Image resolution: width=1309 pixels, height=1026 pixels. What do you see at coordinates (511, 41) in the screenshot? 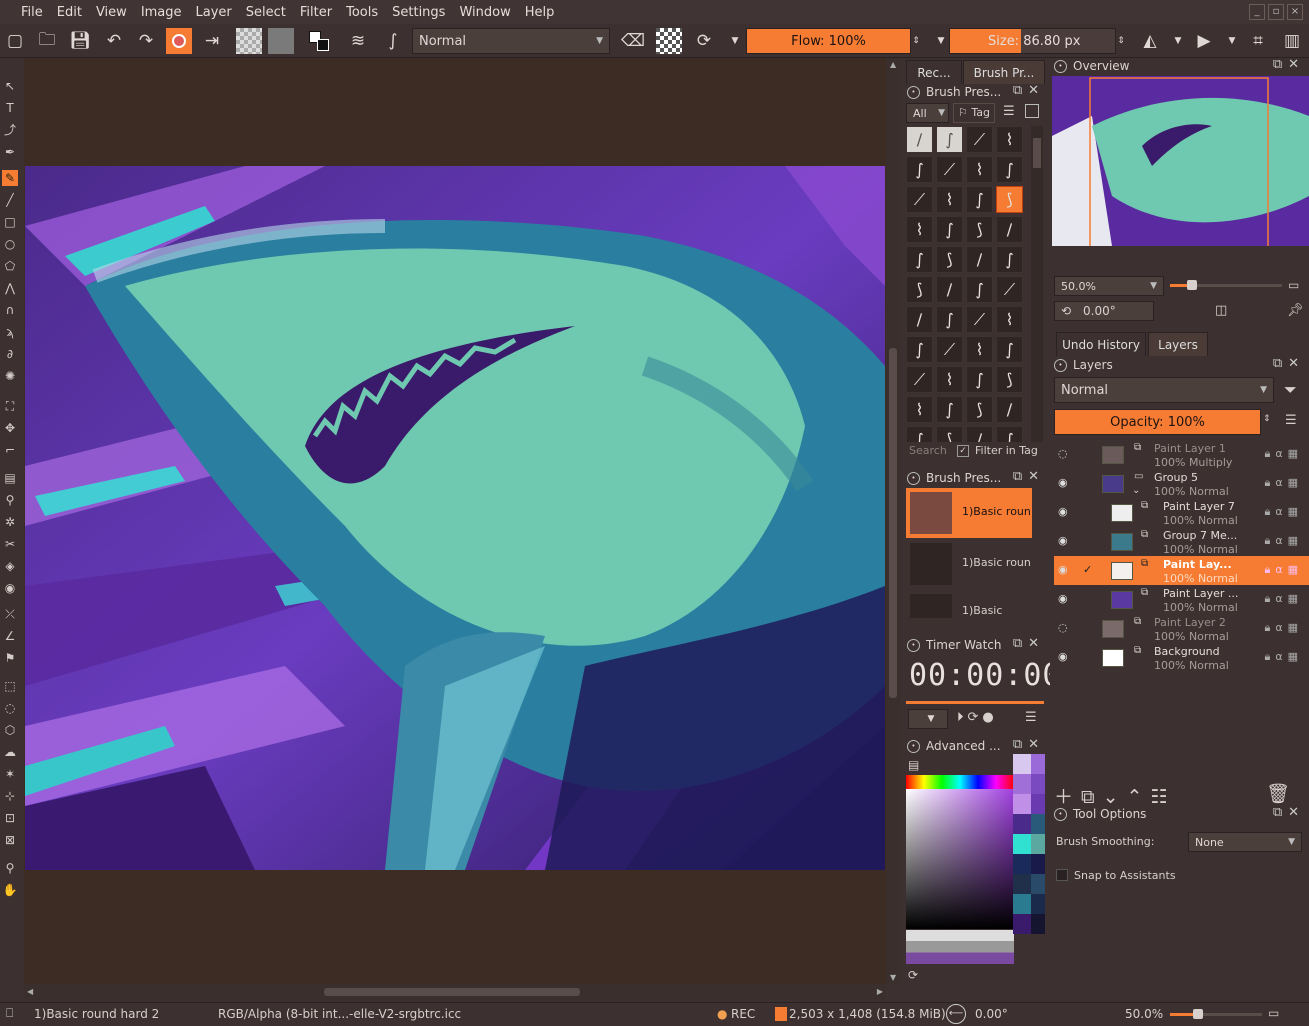
I see `blend-mode-select: Normal ▼` at bounding box center [511, 41].